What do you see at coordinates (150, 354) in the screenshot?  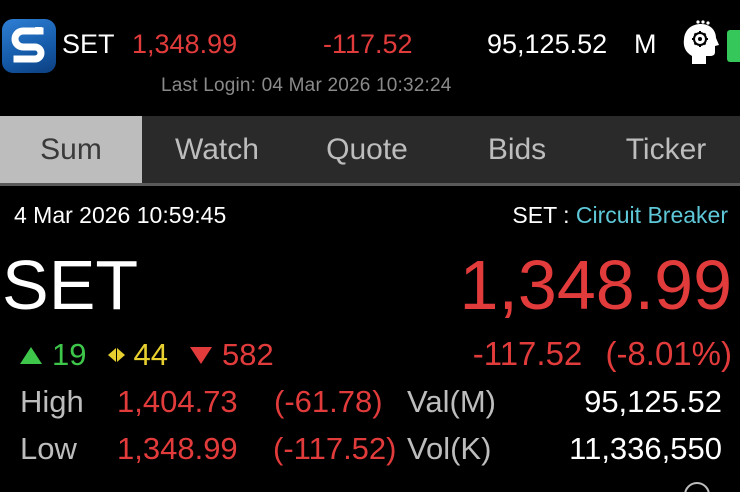 I see `unchanged-count: 44` at bounding box center [150, 354].